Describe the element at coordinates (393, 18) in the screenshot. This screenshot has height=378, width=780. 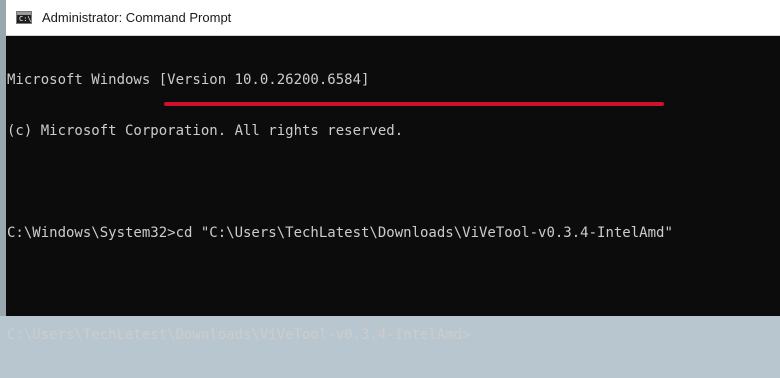
I see `title-bar: C:\ Administrator: Command Prompt` at that location.